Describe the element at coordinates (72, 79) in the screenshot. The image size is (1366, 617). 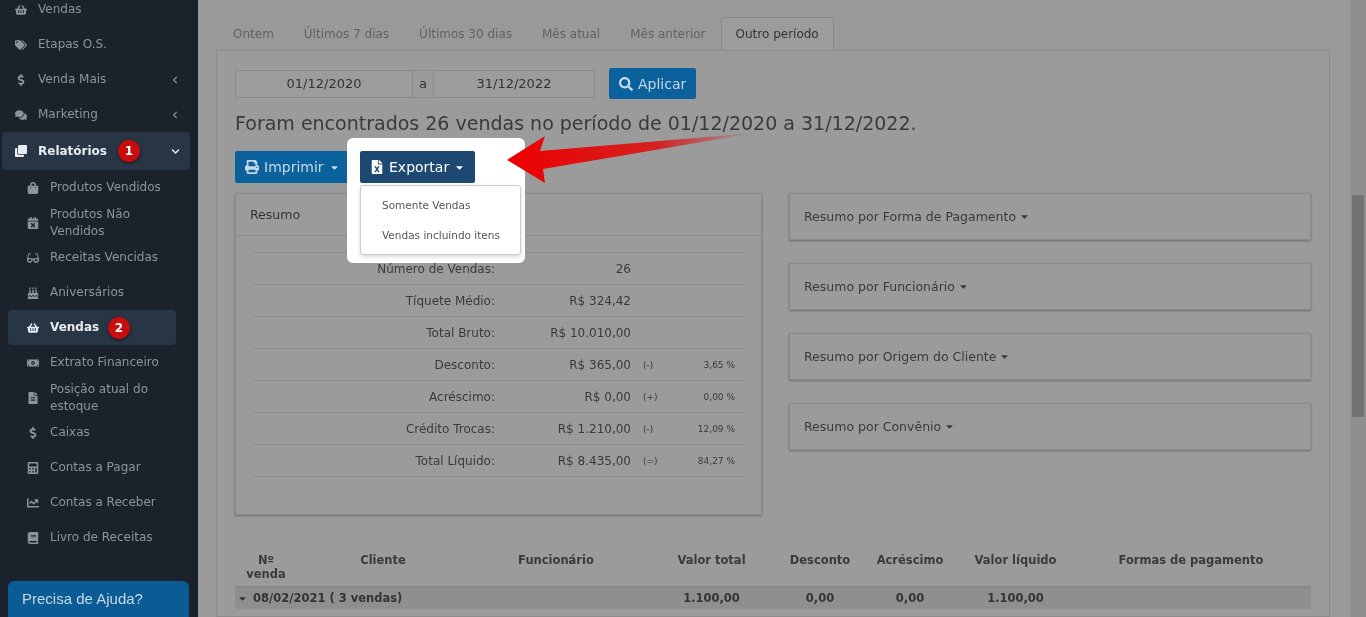
I see `sidebar-item-label: Venda Mais` at that location.